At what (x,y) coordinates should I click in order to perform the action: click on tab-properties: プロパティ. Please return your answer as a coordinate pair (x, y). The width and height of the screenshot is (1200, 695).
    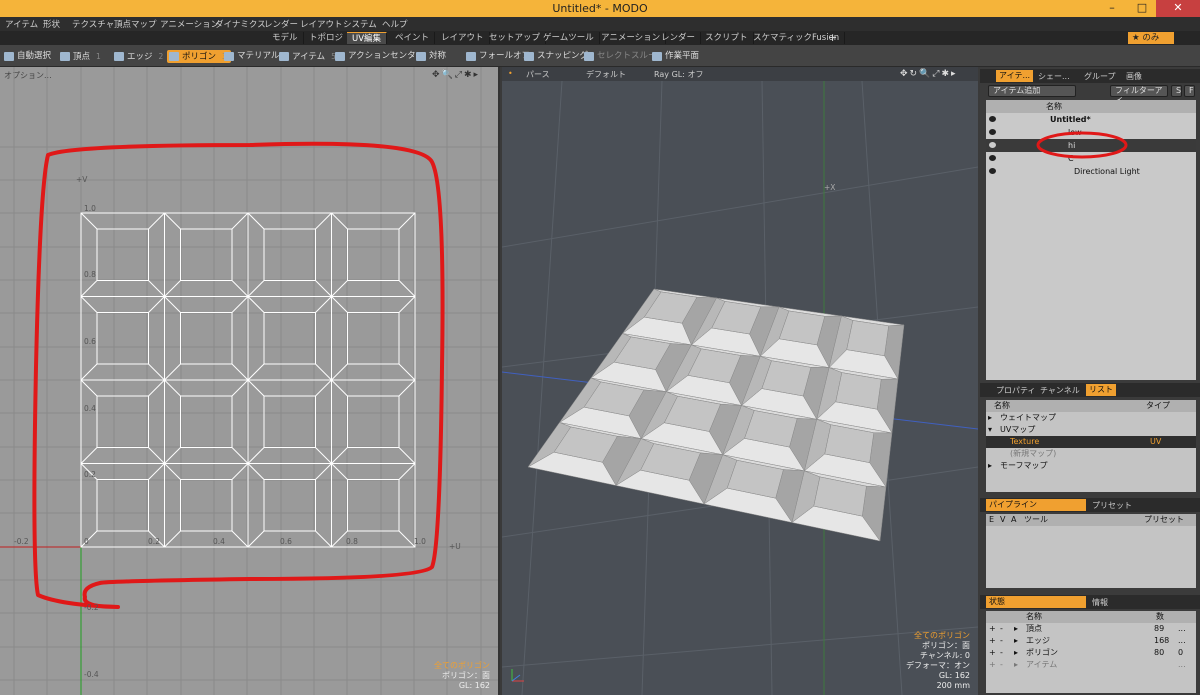
    Looking at the image, I should click on (1016, 390).